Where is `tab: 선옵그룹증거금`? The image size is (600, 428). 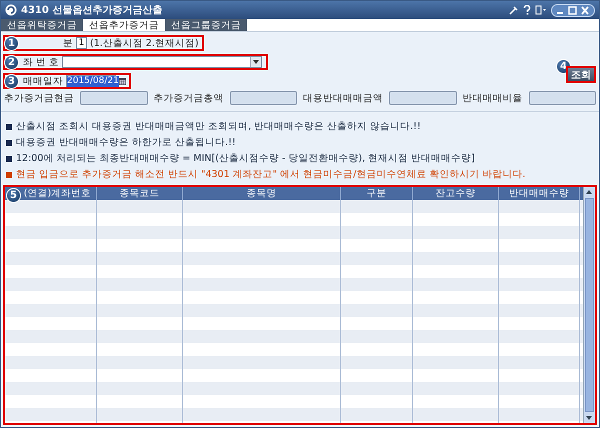
tab: 선옵그룹증거금 is located at coordinates (206, 25).